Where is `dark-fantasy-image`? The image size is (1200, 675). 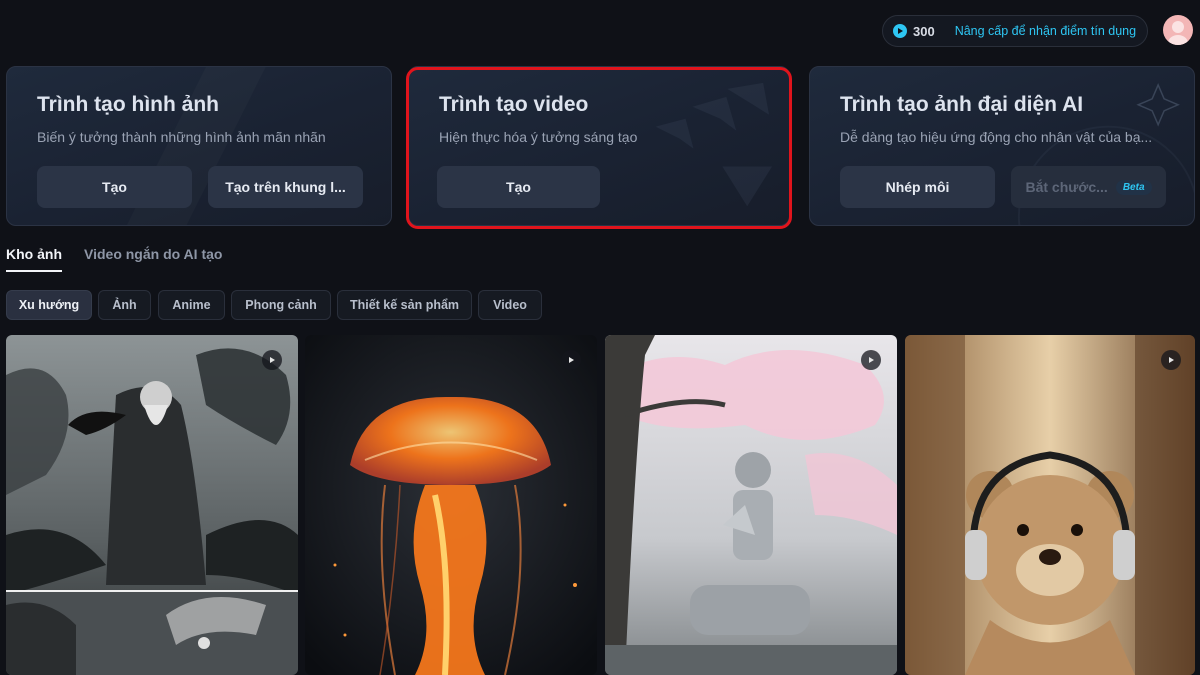 dark-fantasy-image is located at coordinates (152, 505).